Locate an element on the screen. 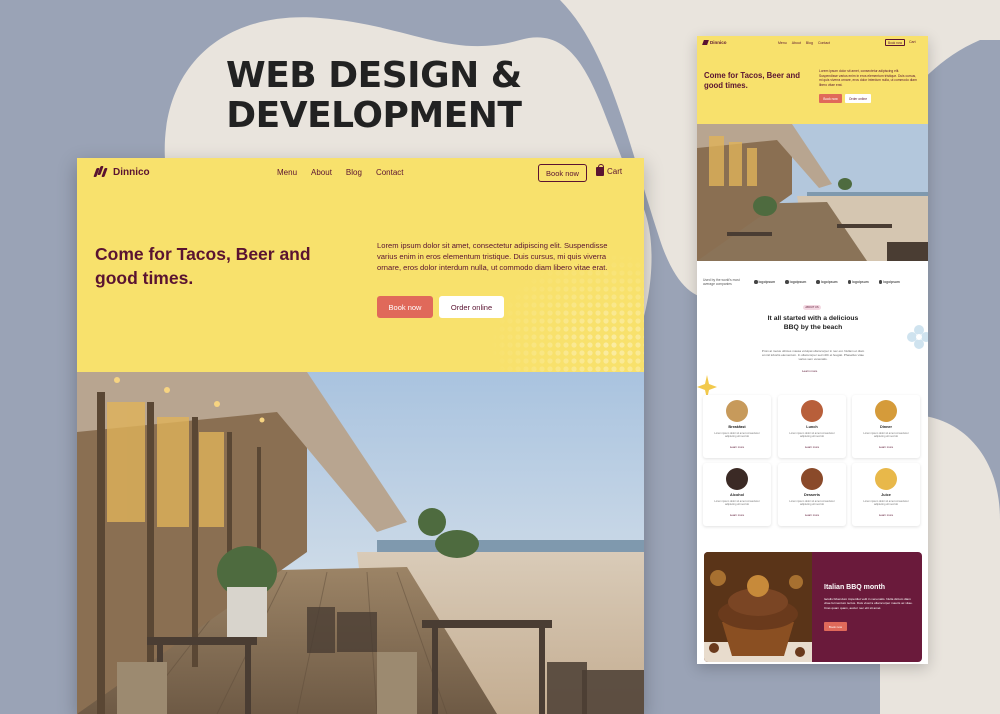 This screenshot has height=714, width=1000. card-title: Juice is located at coordinates (886, 495).